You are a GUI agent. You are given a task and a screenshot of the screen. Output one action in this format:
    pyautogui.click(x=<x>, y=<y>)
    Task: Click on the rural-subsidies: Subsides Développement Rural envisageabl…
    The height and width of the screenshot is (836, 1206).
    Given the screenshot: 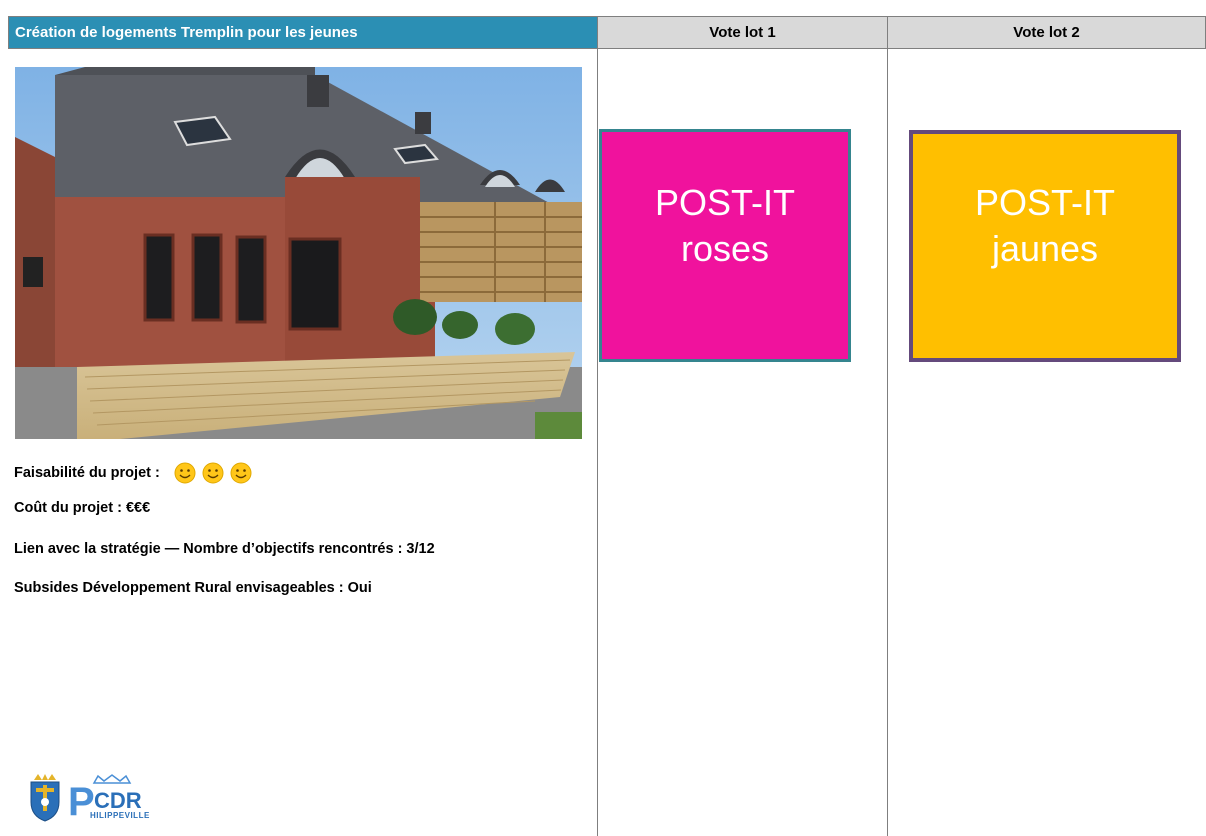 What is the action you would take?
    pyautogui.click(x=193, y=588)
    